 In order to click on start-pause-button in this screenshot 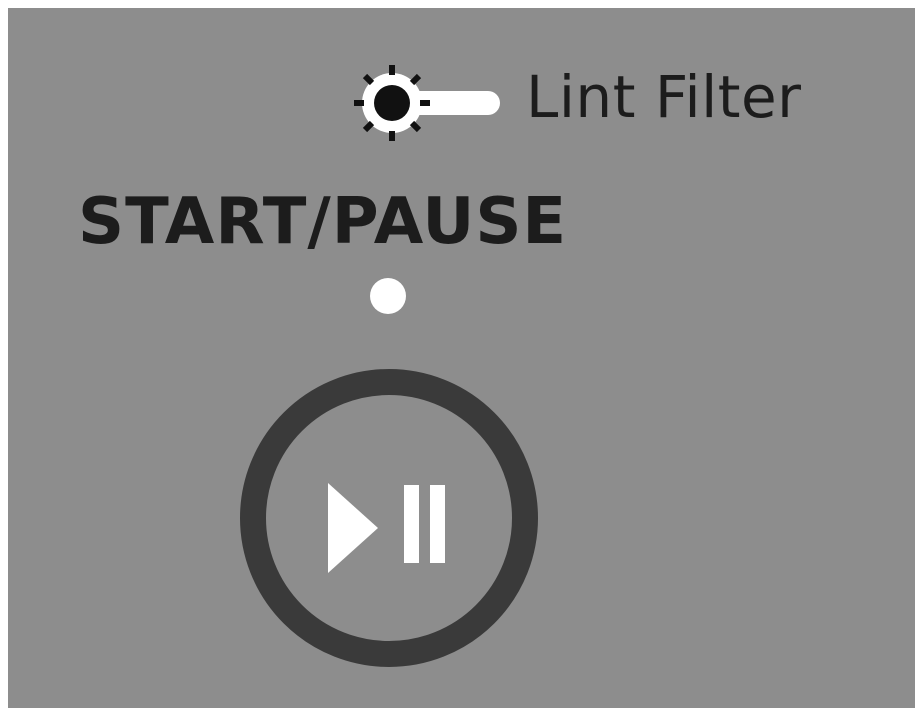, I will do `click(389, 518)`.